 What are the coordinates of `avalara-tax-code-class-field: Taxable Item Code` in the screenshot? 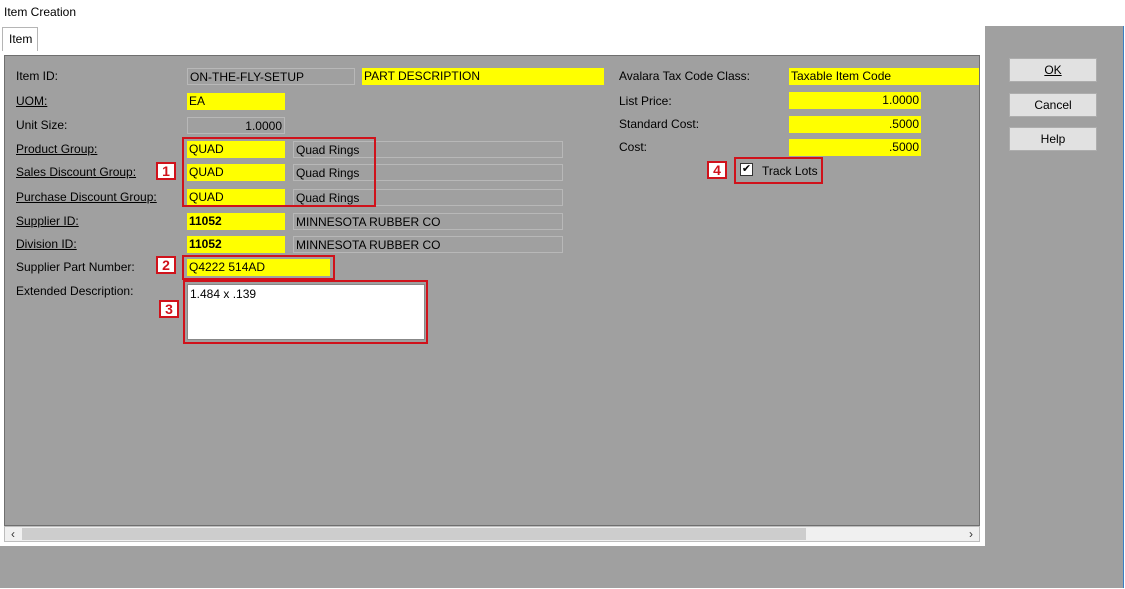 It's located at (884, 76).